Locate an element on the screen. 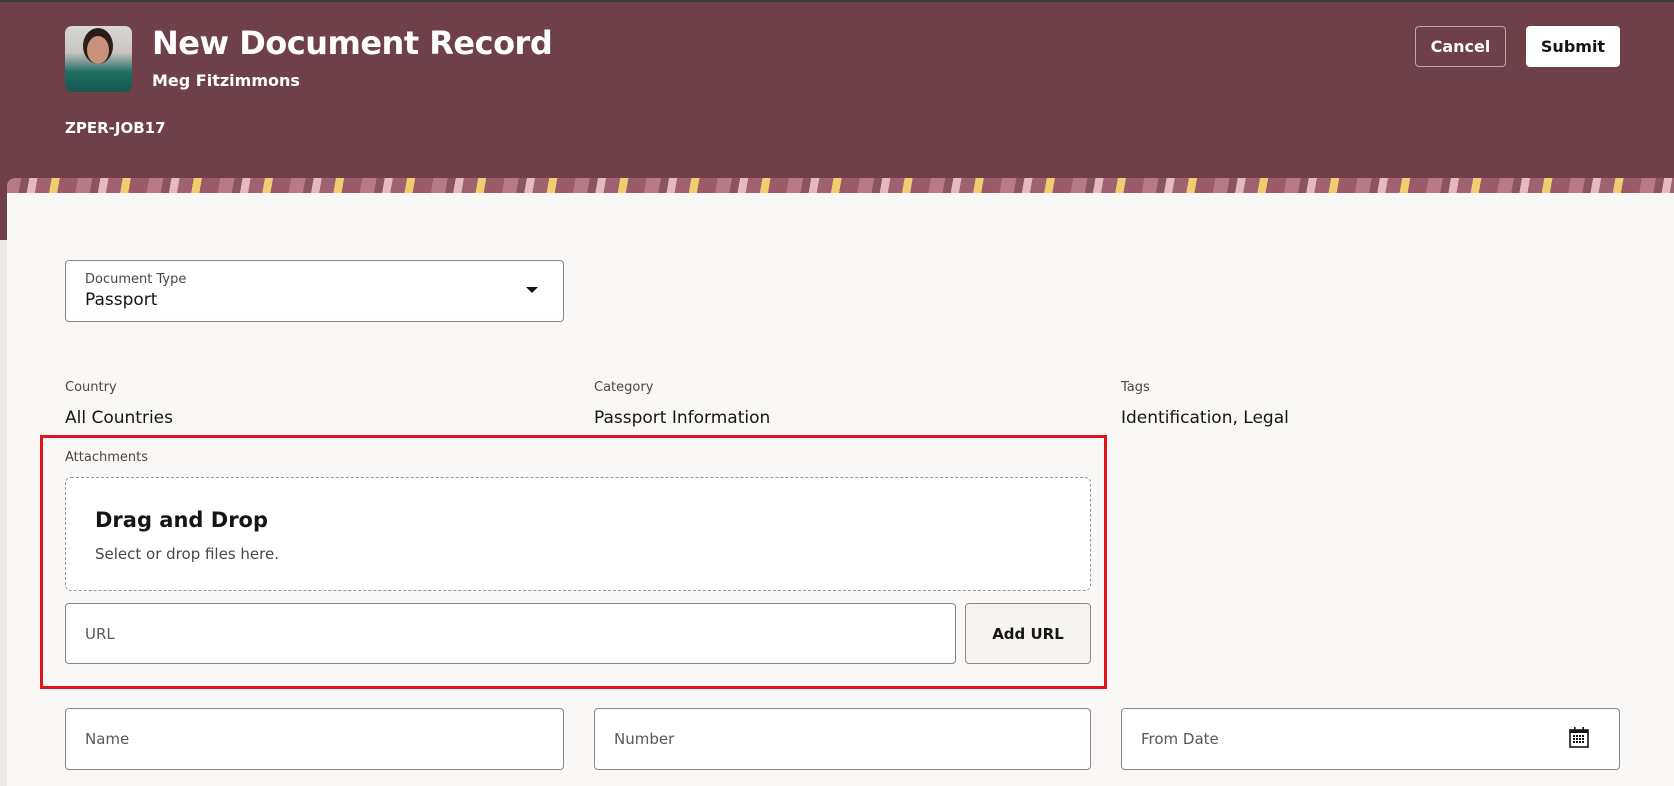 This screenshot has height=786, width=1674. category-value: Passport Information is located at coordinates (682, 418).